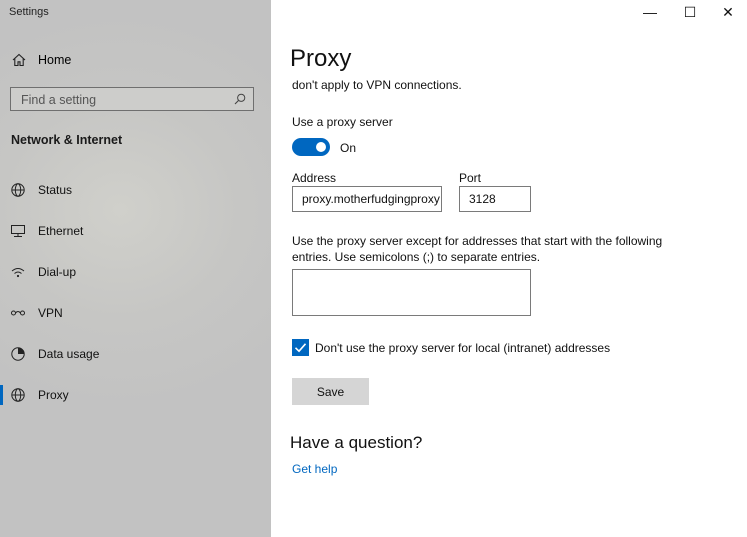 This screenshot has width=747, height=537. Describe the element at coordinates (728, 12) in the screenshot. I see `close-button: ✕` at that location.